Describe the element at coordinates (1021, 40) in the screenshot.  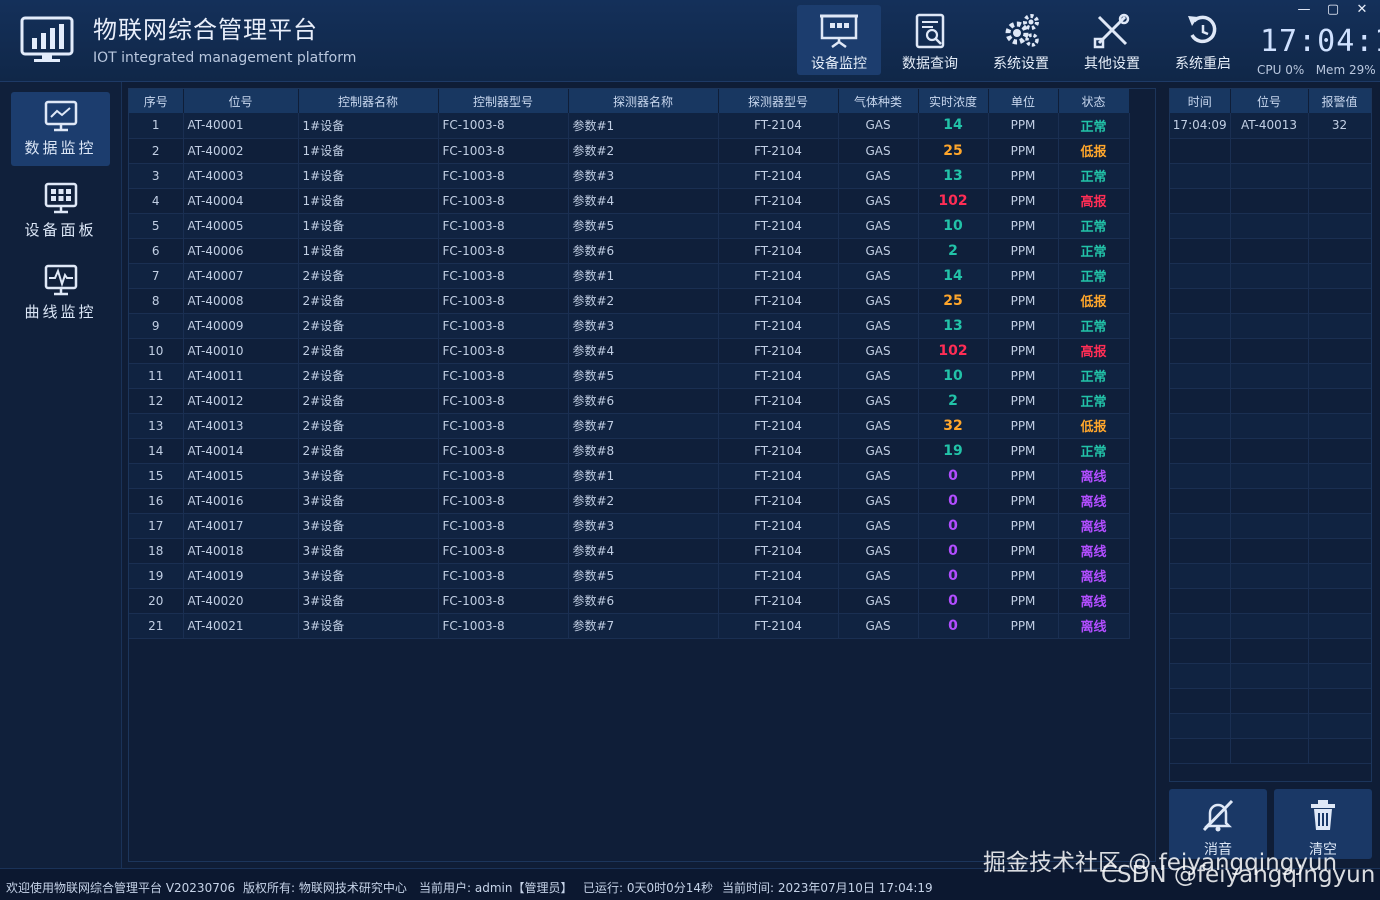
I see `nav-system-settings-button: 系统设置` at that location.